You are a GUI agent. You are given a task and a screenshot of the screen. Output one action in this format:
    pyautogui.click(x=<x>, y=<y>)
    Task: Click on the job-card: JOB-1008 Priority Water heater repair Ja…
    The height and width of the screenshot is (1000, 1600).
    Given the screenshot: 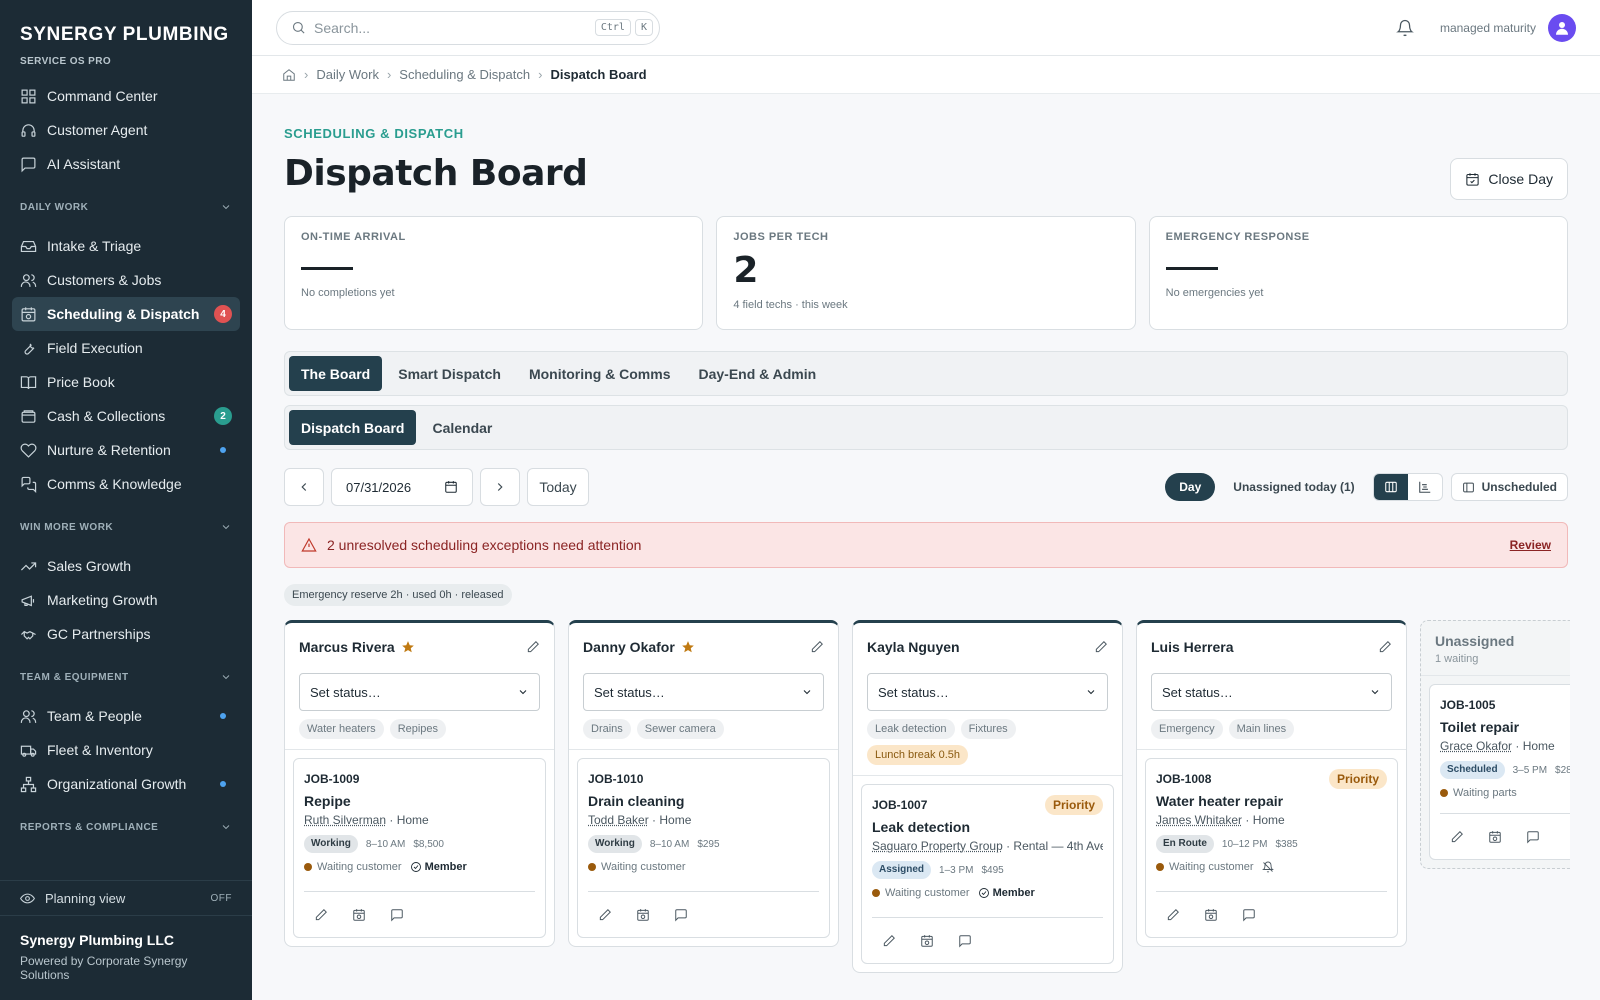 What is the action you would take?
    pyautogui.click(x=1271, y=848)
    